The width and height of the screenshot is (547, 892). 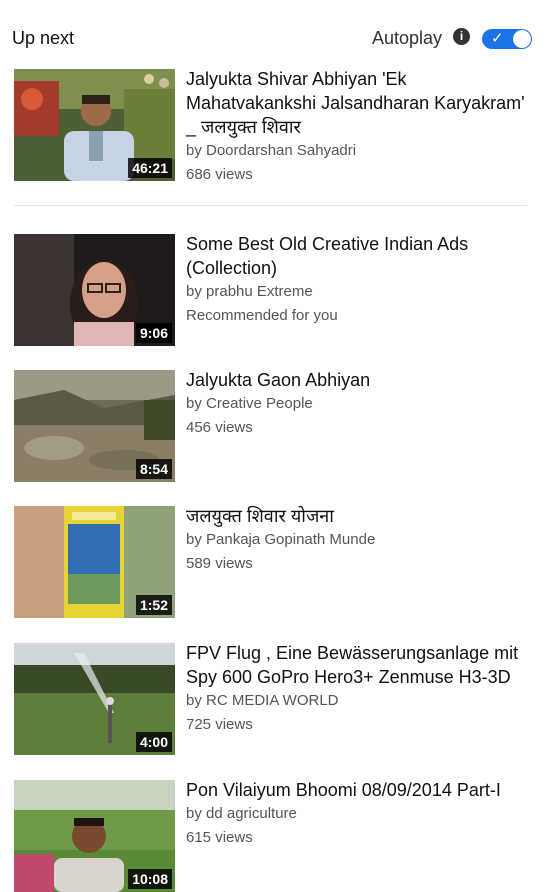 What do you see at coordinates (94, 125) in the screenshot?
I see `video-thumbnail: 46:21` at bounding box center [94, 125].